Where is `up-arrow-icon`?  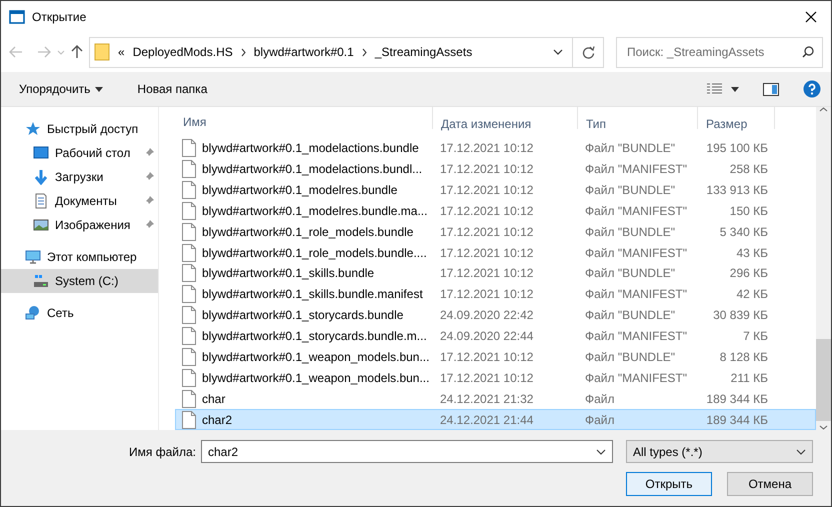 up-arrow-icon is located at coordinates (77, 52).